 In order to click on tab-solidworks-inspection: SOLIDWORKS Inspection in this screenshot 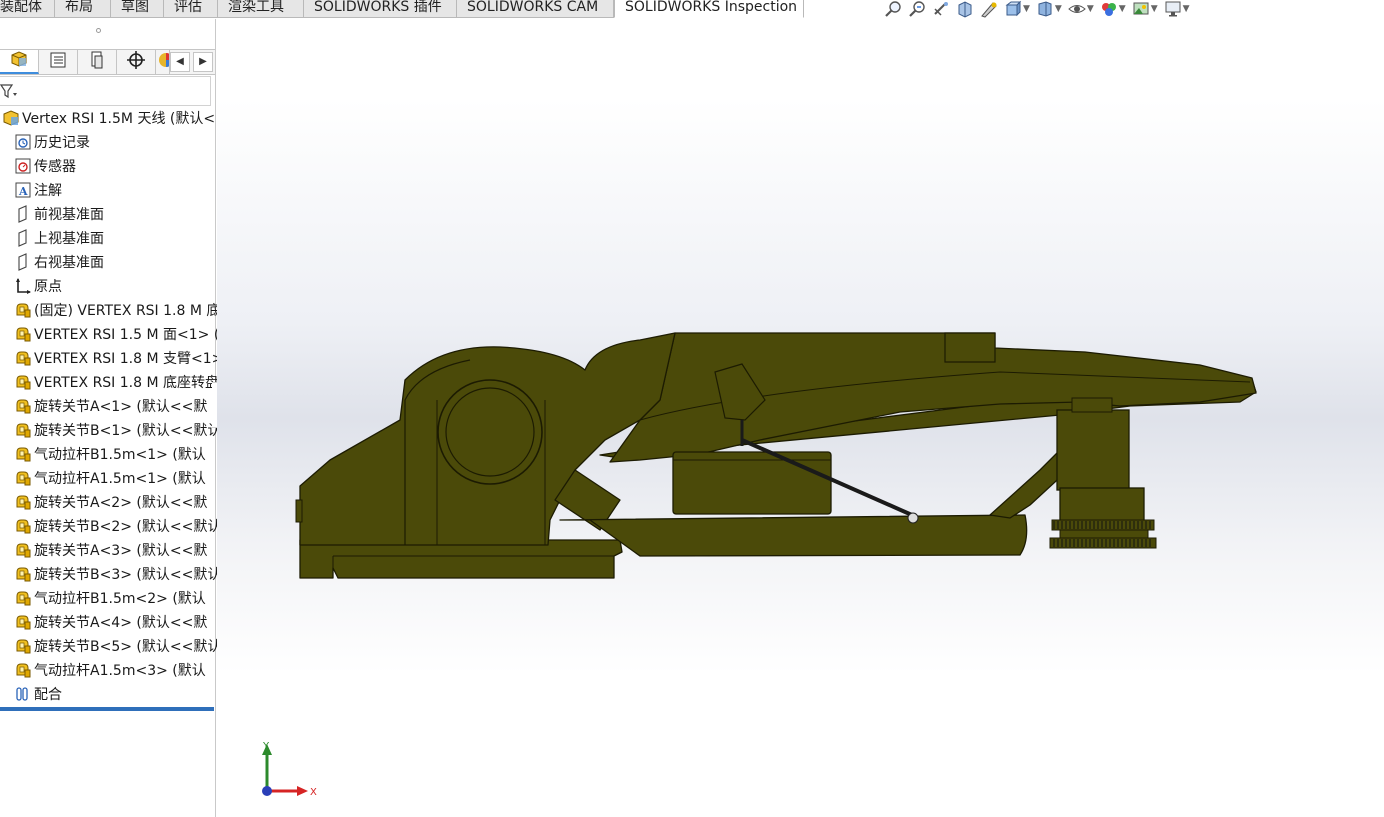, I will do `click(709, 9)`.